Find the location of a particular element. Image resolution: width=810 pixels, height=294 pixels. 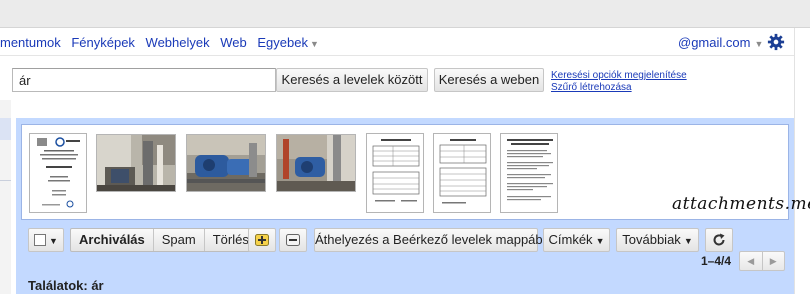

mark-not-important-button is located at coordinates (293, 240).